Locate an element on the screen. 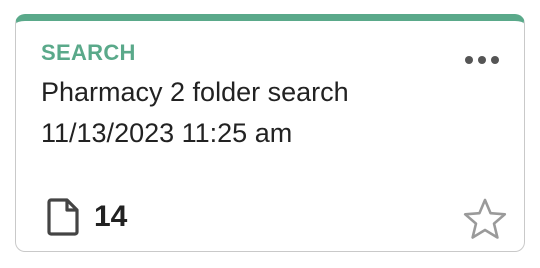  more-options-button is located at coordinates (482, 60).